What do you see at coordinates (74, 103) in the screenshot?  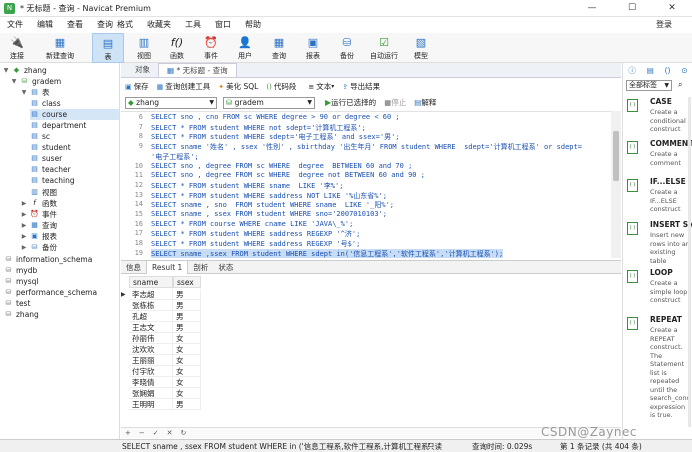 I see `tree-table-class: ▤ class` at bounding box center [74, 103].